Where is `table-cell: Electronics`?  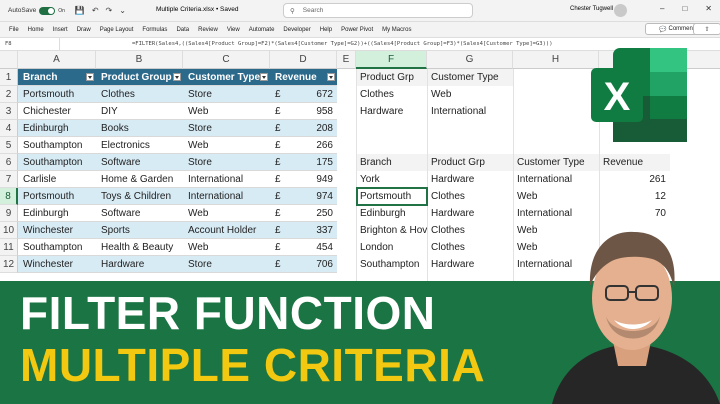
table-cell: Electronics is located at coordinates (139, 145).